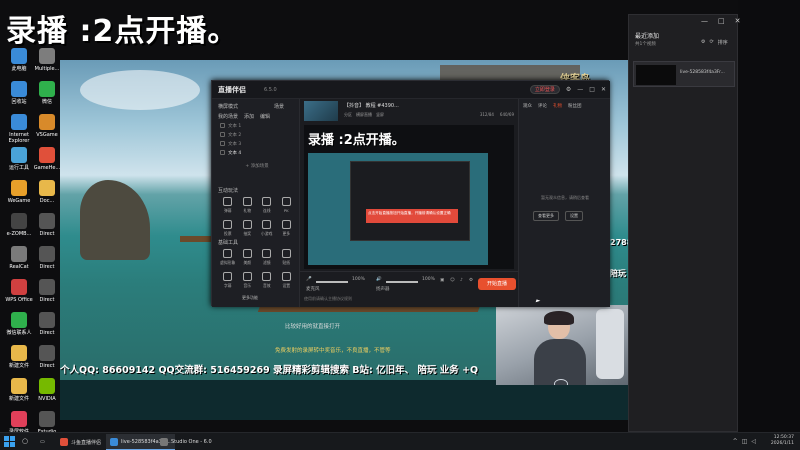 Image resolution: width=800 pixels, height=450 pixels. Describe the element at coordinates (575, 106) in the screenshot. I see `tab-fans: 粉丝团` at that location.